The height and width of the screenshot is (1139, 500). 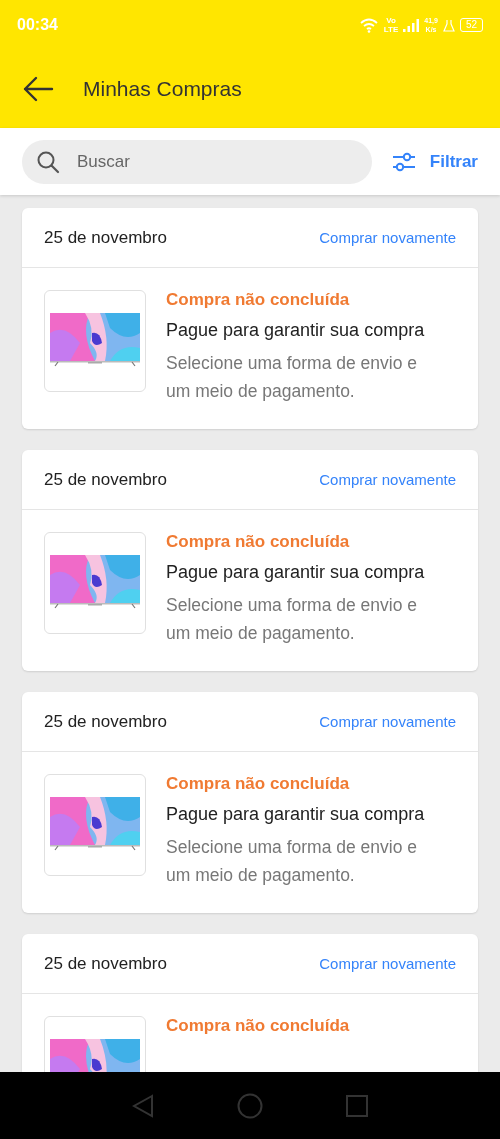 What do you see at coordinates (197, 161) in the screenshot?
I see `search-field: Buscar` at bounding box center [197, 161].